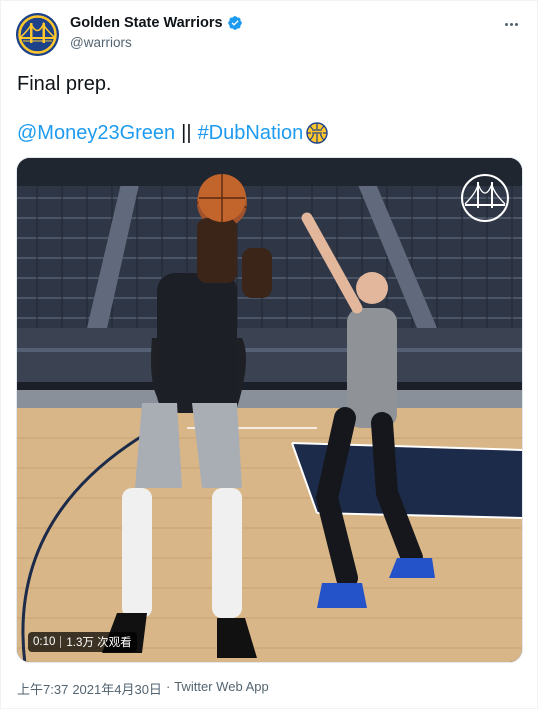 Image resolution: width=538 pixels, height=709 pixels. I want to click on video-views: 1.3万 次观看, so click(99, 643).